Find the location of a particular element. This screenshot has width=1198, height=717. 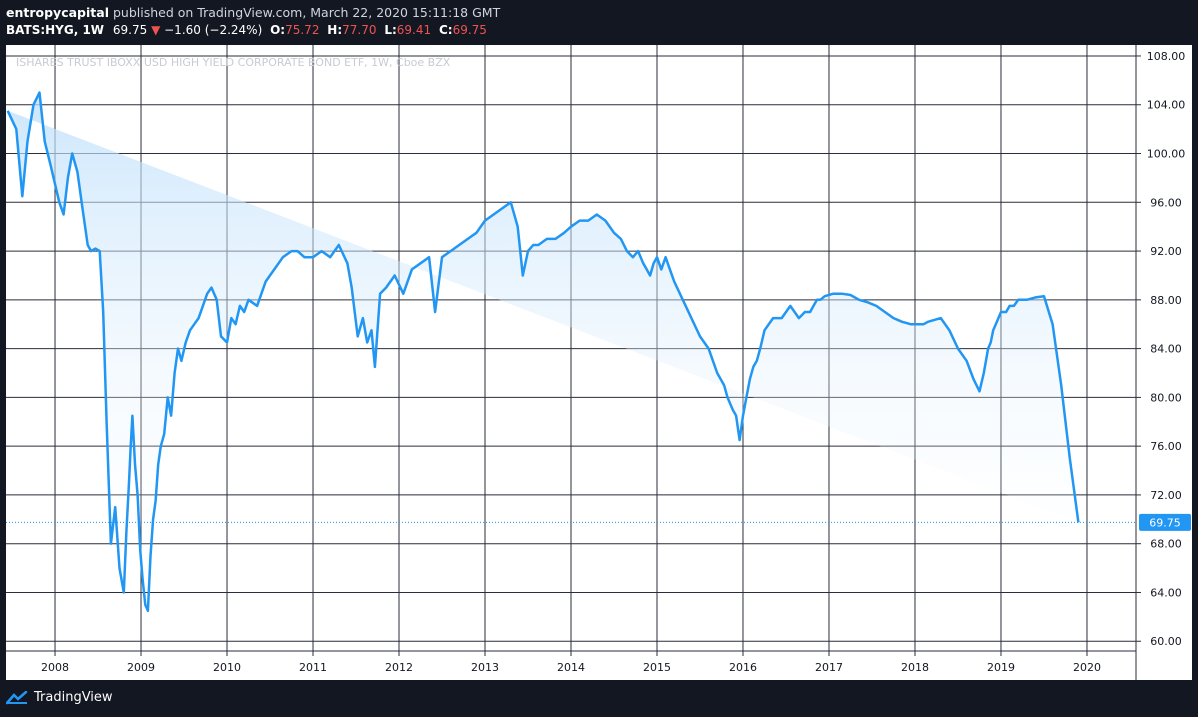

x-tick-label: 2011 is located at coordinates (313, 667).